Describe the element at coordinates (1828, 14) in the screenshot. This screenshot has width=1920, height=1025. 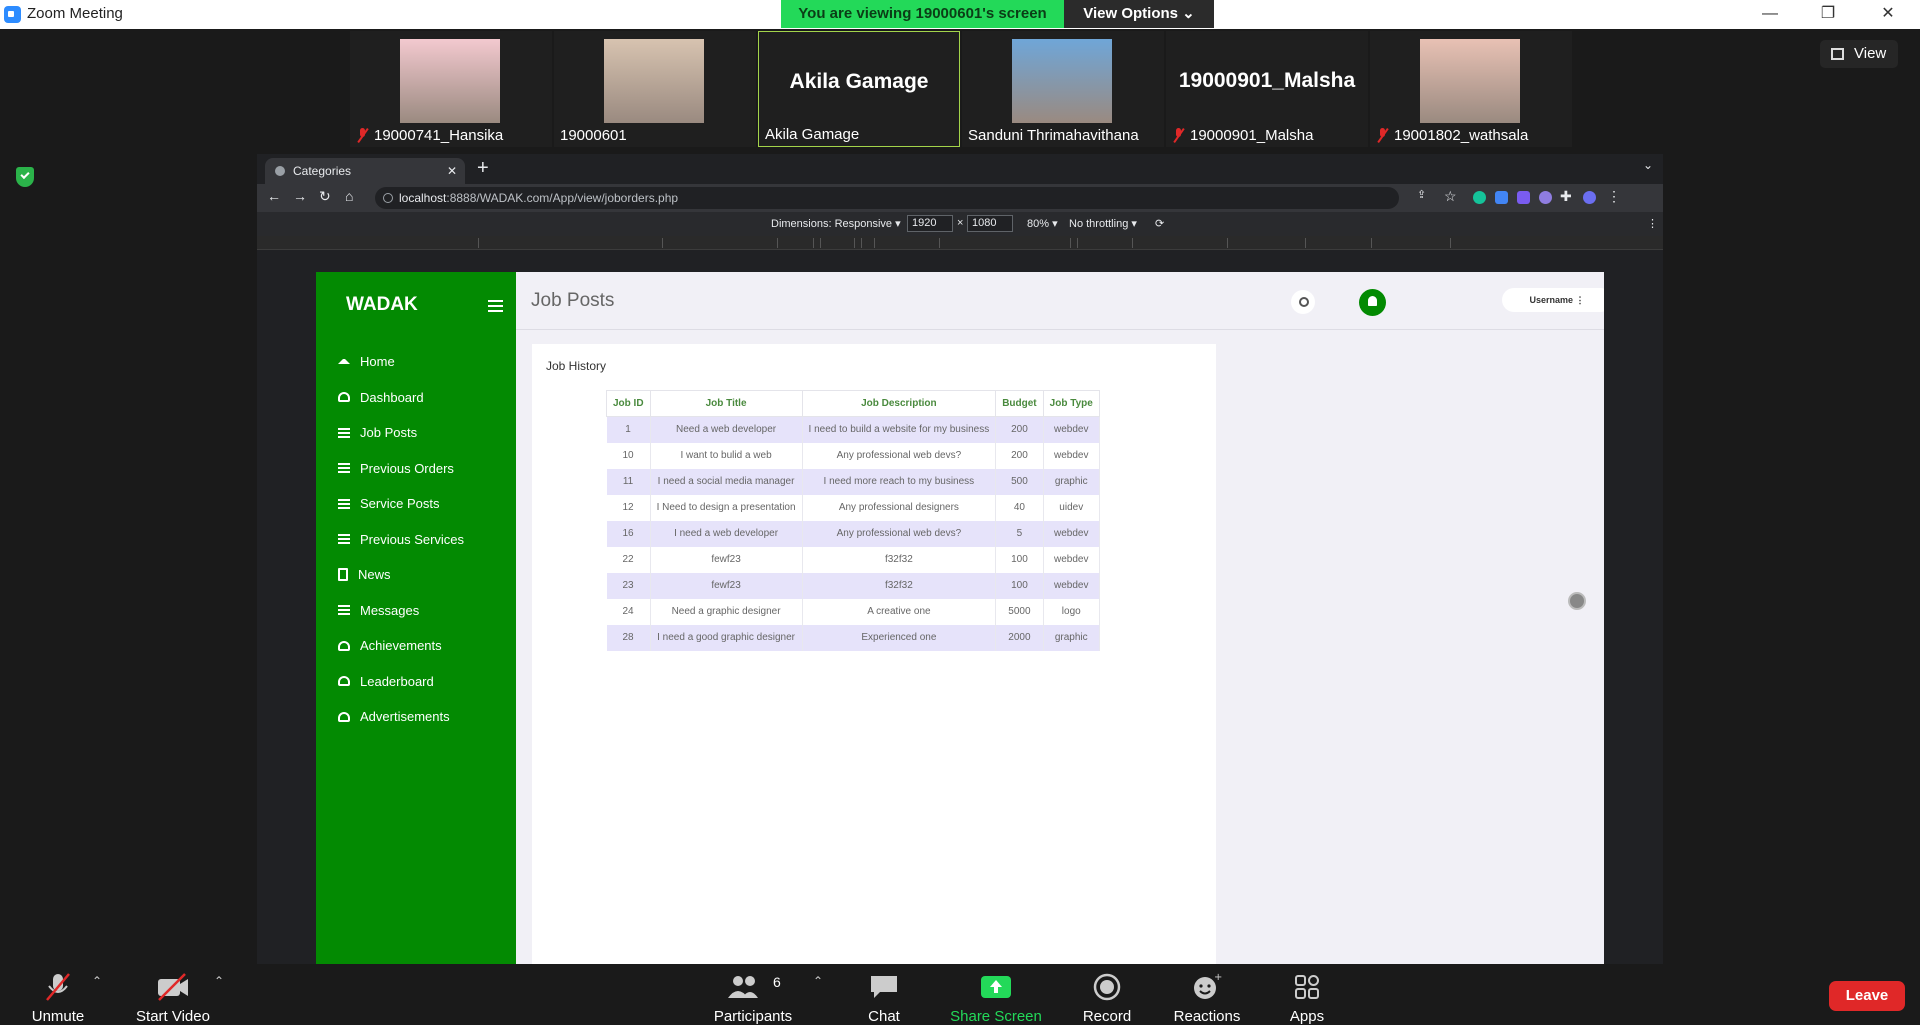
I see `restore-icon: ❐` at that location.